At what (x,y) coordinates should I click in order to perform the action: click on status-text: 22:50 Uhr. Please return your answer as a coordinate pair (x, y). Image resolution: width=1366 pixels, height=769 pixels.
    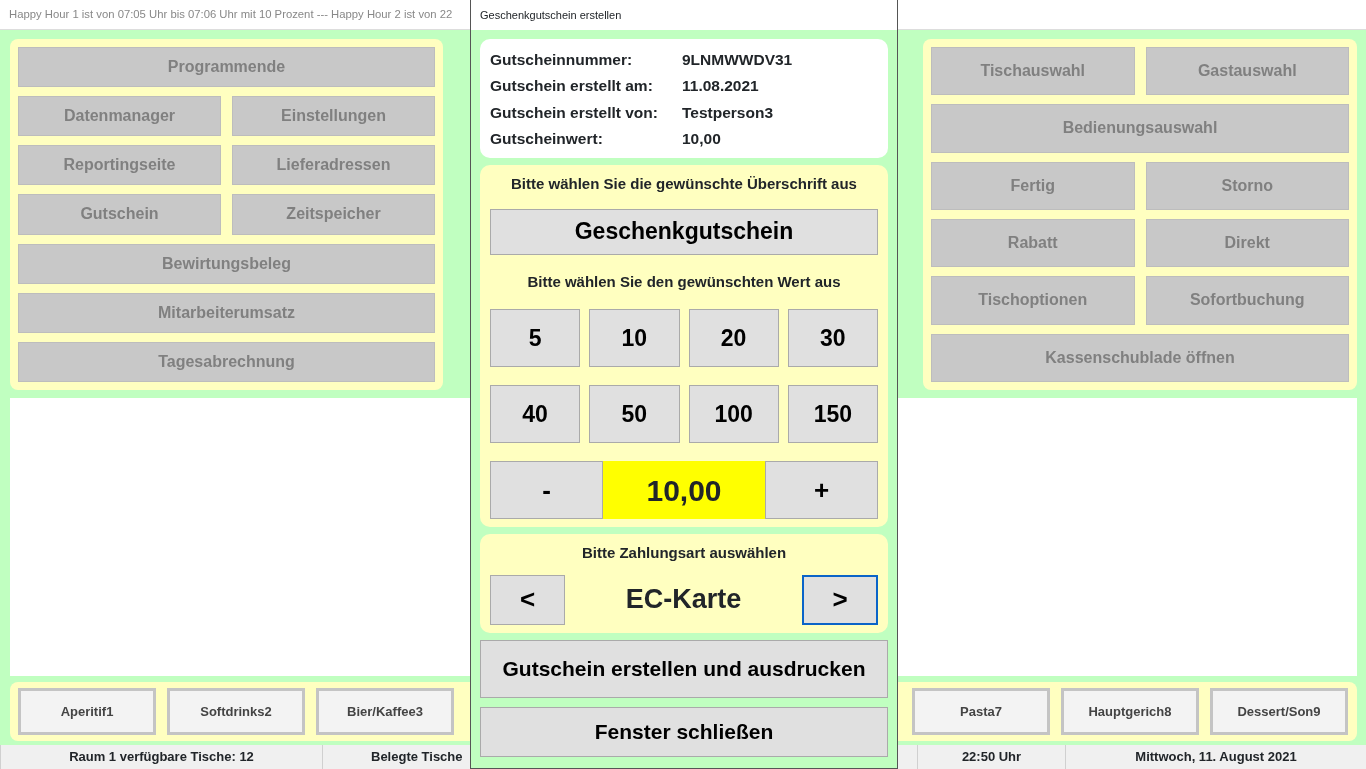
    Looking at the image, I should click on (991, 757).